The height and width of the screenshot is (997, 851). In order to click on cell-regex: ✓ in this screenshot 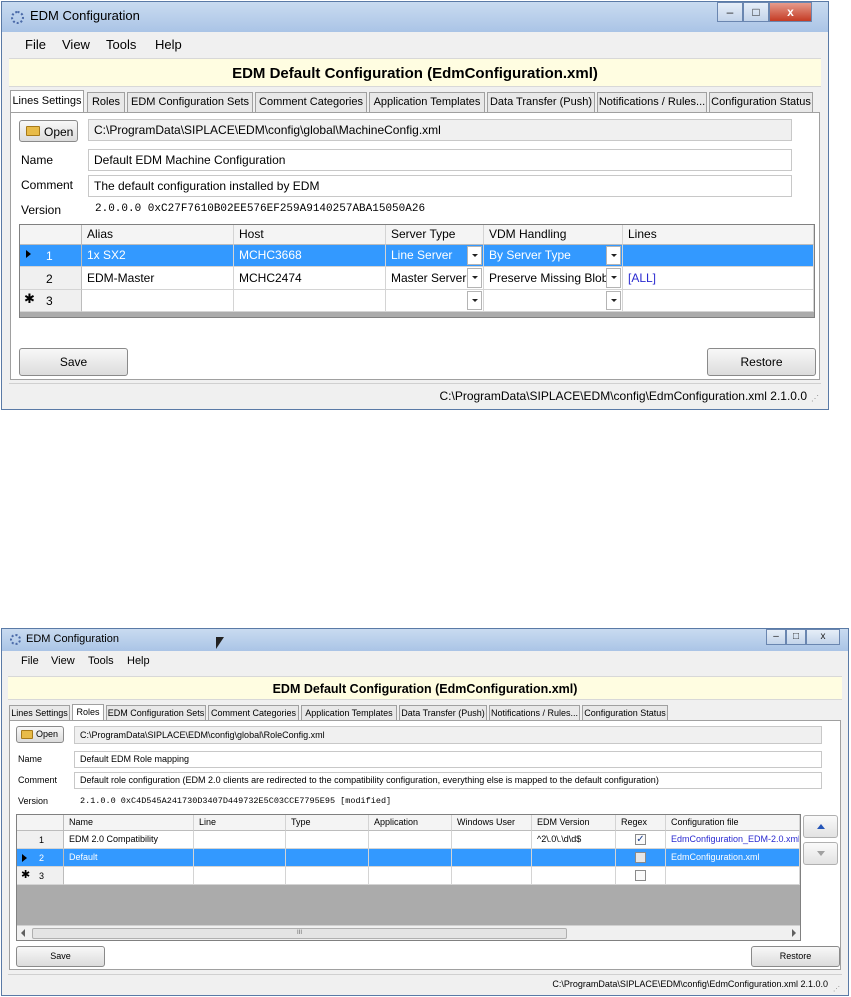, I will do `click(641, 840)`.